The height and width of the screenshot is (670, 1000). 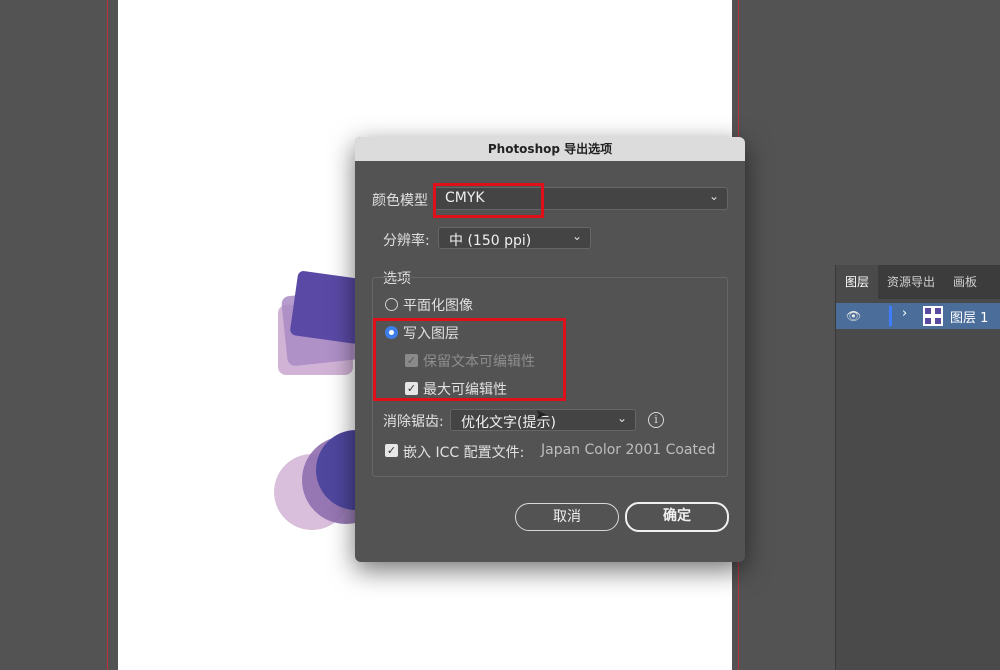 What do you see at coordinates (550, 149) in the screenshot?
I see `dialog-title: Photoshop 导出选项` at bounding box center [550, 149].